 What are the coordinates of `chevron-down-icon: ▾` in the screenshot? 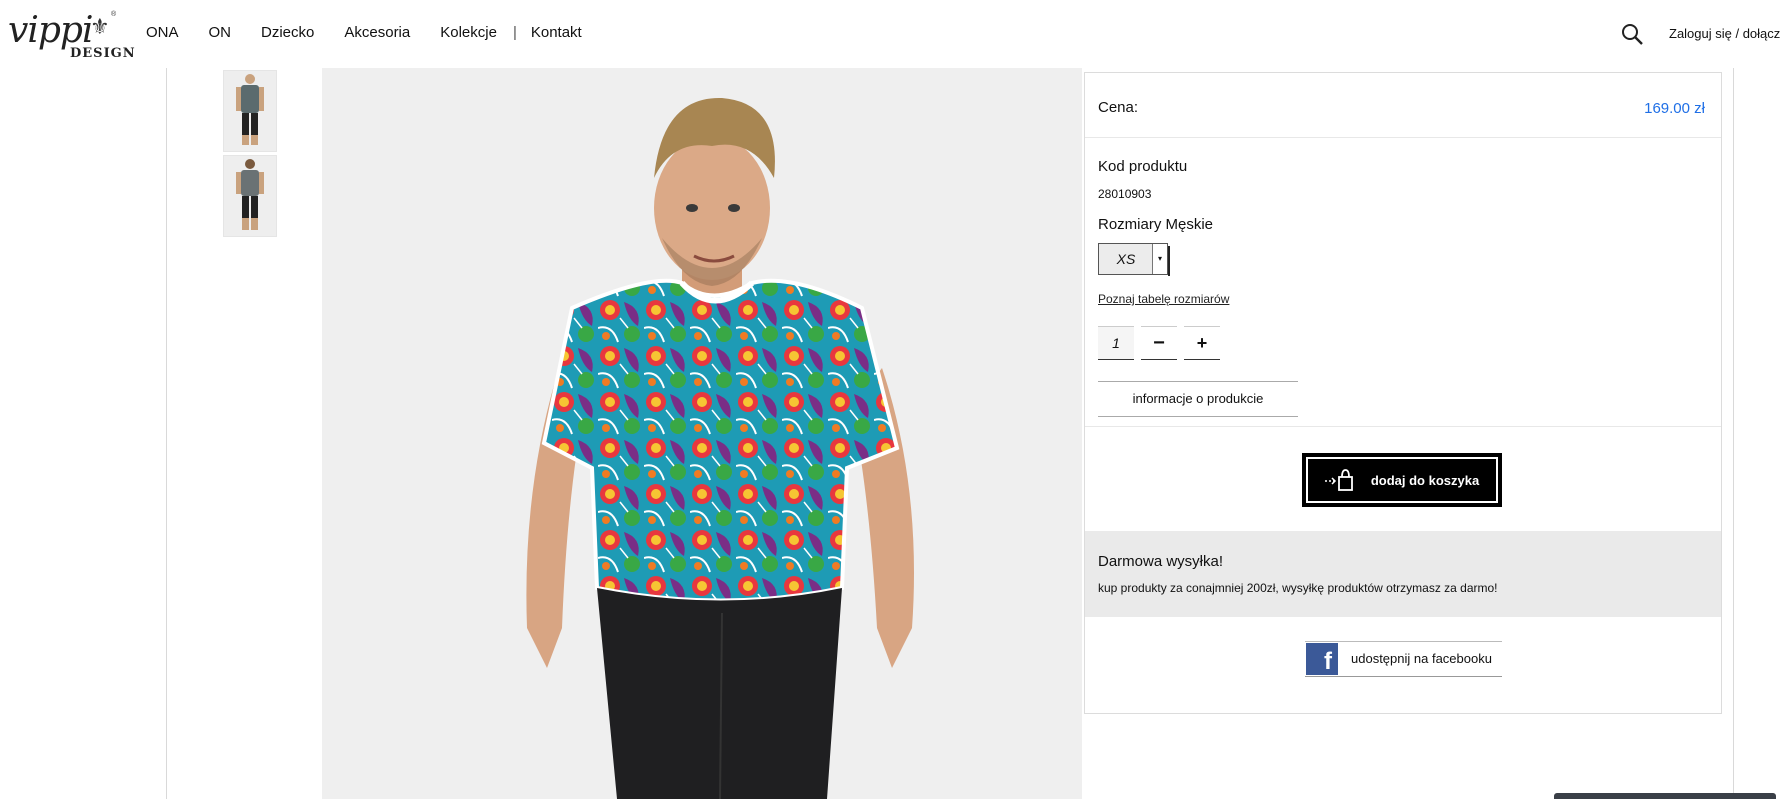 It's located at (1161, 260).